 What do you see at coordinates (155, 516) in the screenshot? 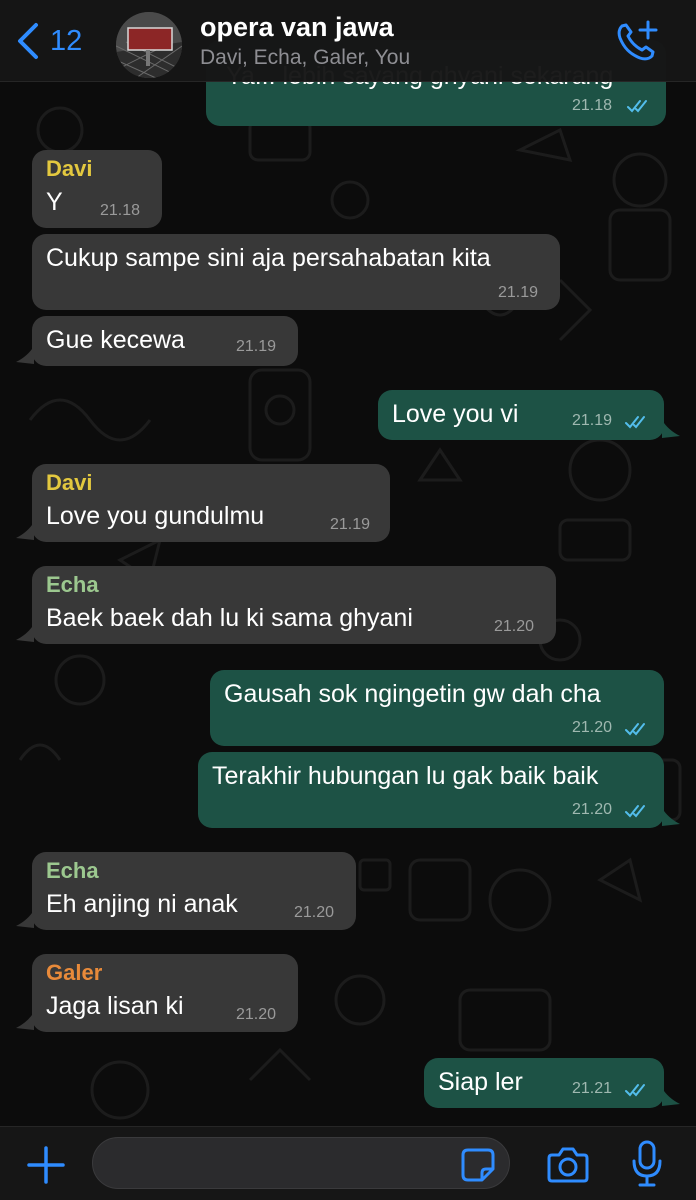
I see `message-text: Love you gundulmu` at bounding box center [155, 516].